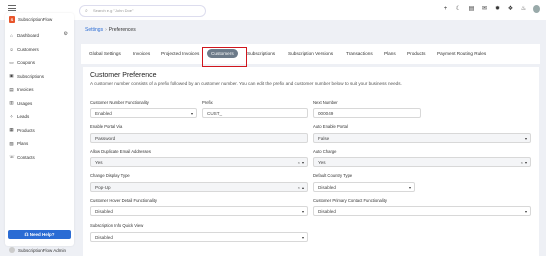 This screenshot has height=256, width=546. What do you see at coordinates (491, 9) in the screenshot?
I see `top-icons: + ☾ ▤ ✉ ✹ ❖ ♨` at bounding box center [491, 9].